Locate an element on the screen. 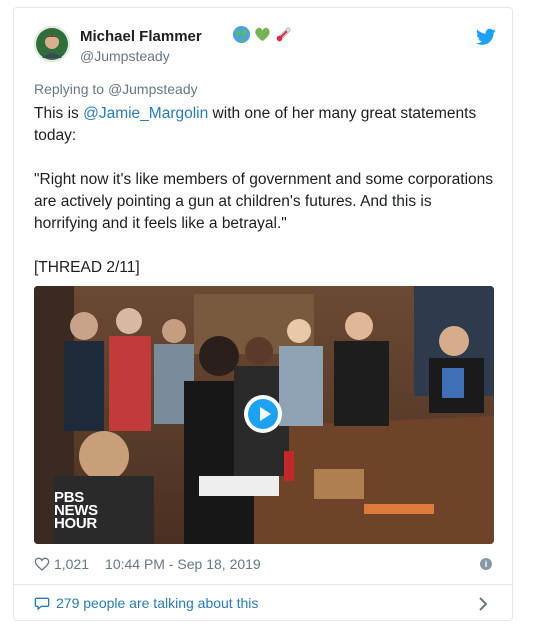  author-emojis is located at coordinates (262, 34).